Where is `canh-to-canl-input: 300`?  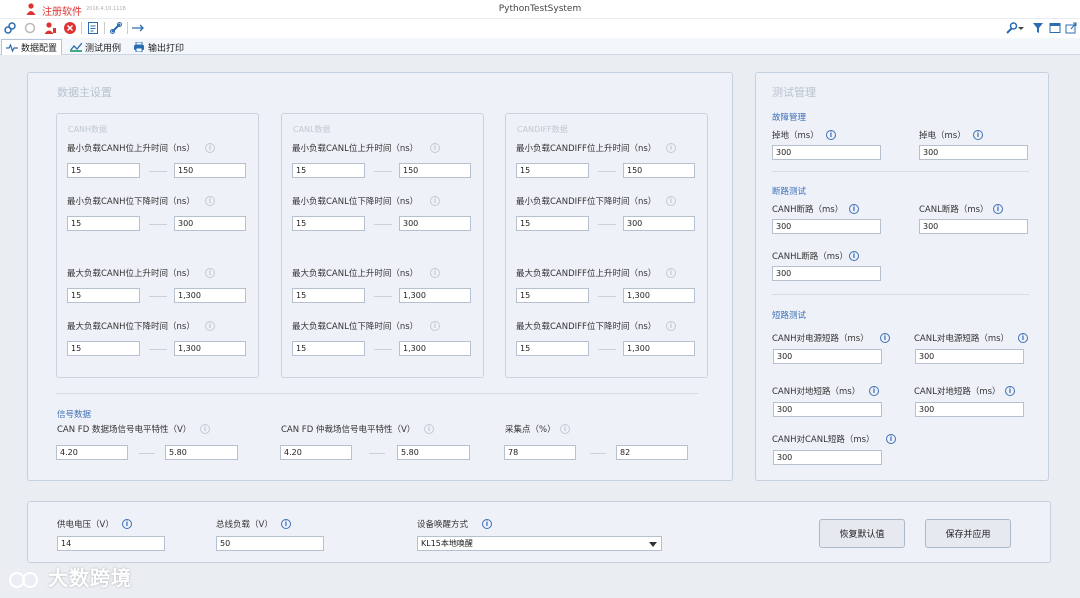
canh-to-canl-input: 300 is located at coordinates (827, 457).